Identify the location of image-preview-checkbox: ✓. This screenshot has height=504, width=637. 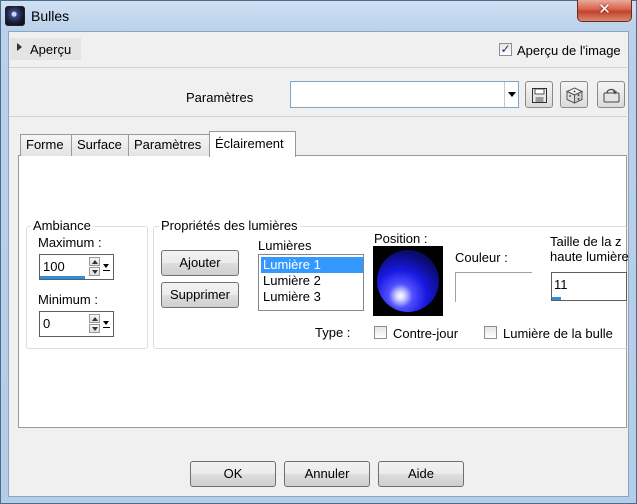
(505, 49).